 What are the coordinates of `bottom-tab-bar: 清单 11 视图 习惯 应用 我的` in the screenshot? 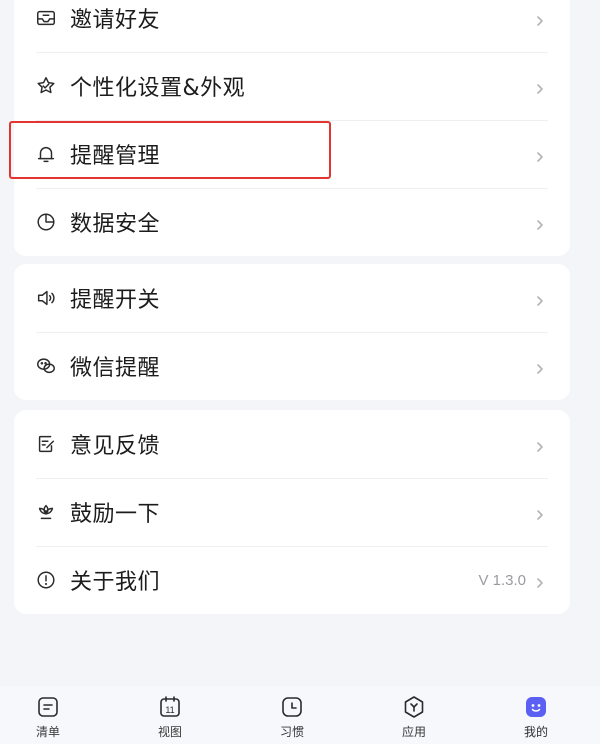 It's located at (300, 715).